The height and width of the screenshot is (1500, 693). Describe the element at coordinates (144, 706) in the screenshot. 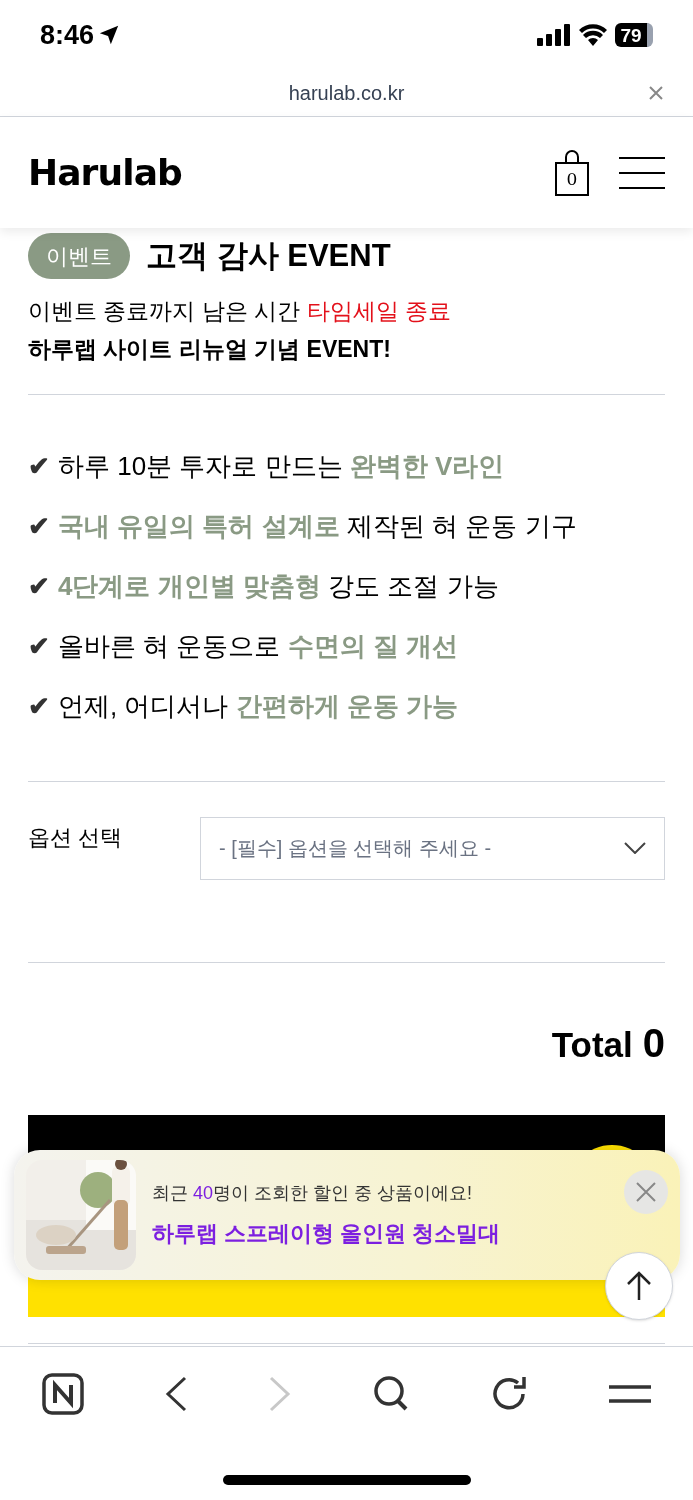

I see `feature-text: 언제, 어디서나` at that location.